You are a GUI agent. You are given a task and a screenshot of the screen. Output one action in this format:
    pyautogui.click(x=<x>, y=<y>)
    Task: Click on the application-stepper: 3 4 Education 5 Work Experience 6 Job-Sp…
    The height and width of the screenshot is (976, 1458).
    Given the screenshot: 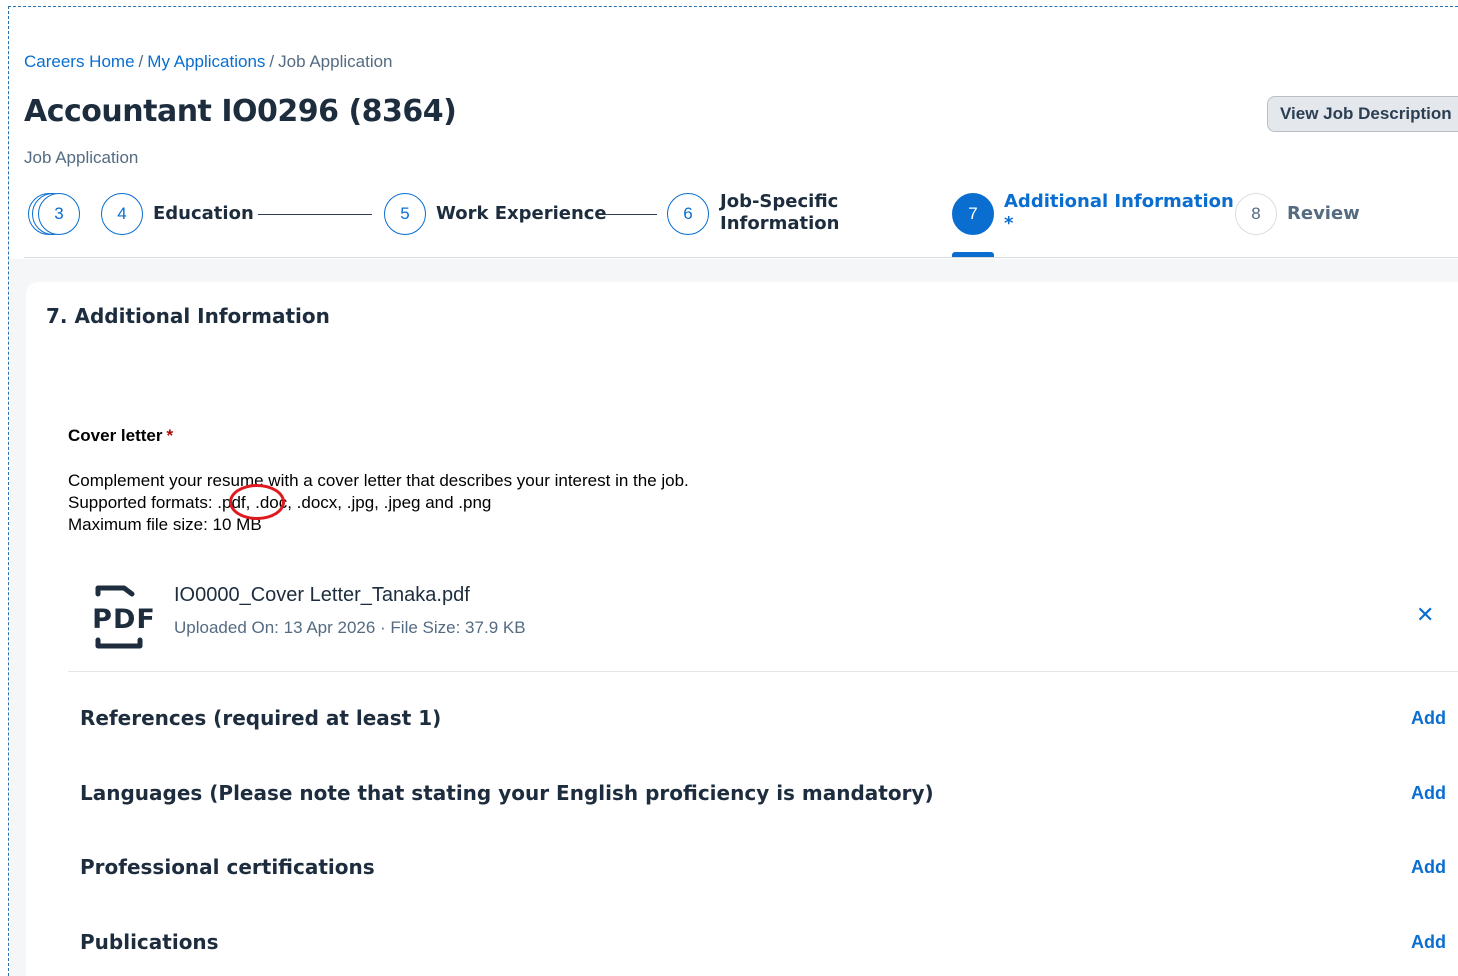 What is the action you would take?
    pyautogui.click(x=741, y=223)
    